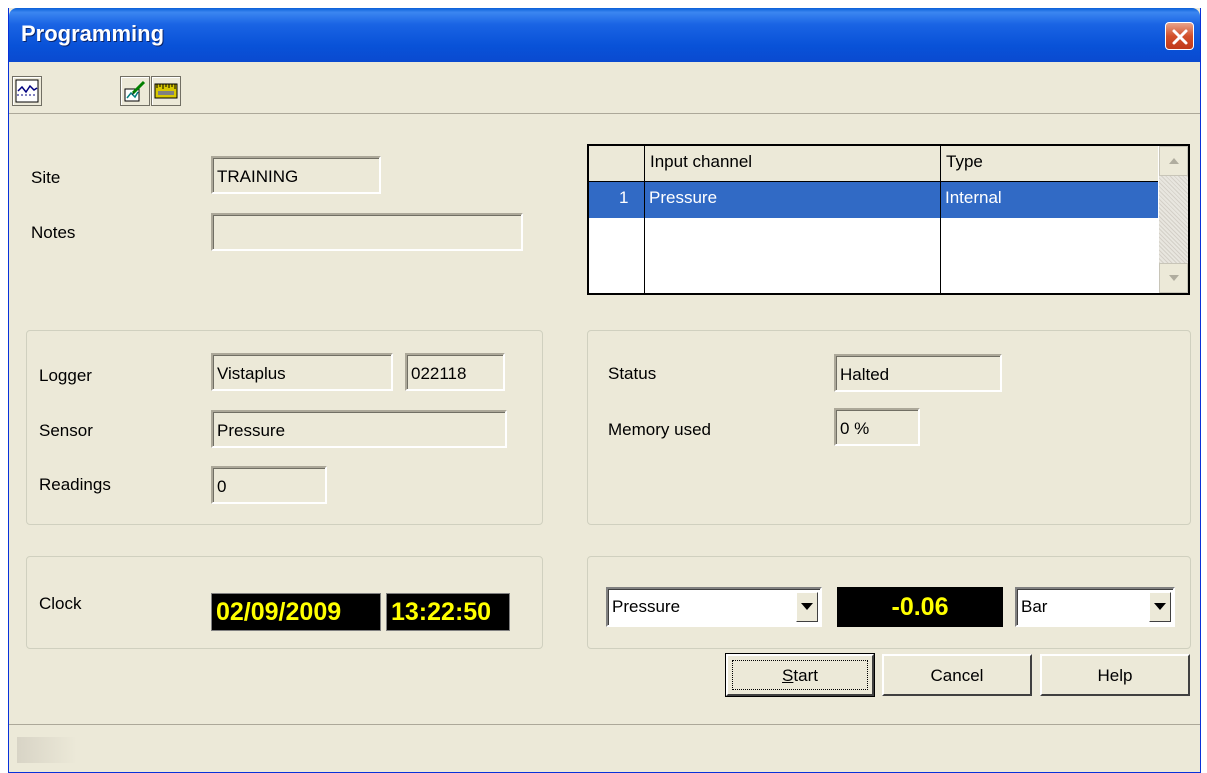  What do you see at coordinates (714, 607) in the screenshot?
I see `channel-select: Pressure` at bounding box center [714, 607].